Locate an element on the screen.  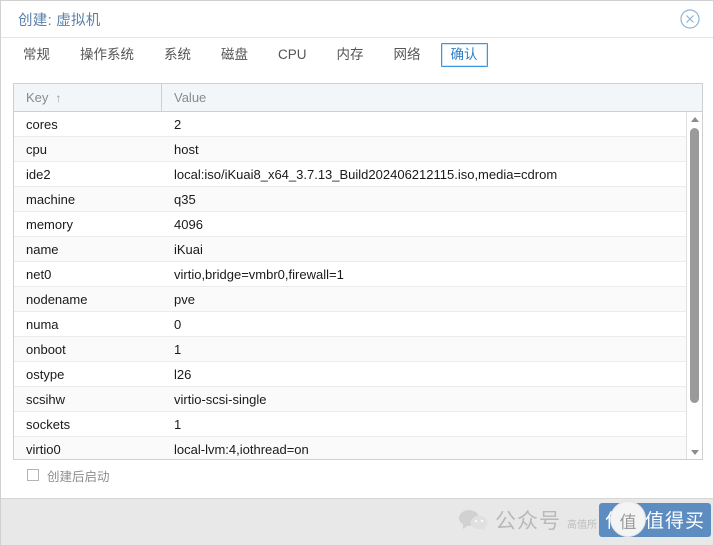
scrollbar-thumb is located at coordinates (694, 265).